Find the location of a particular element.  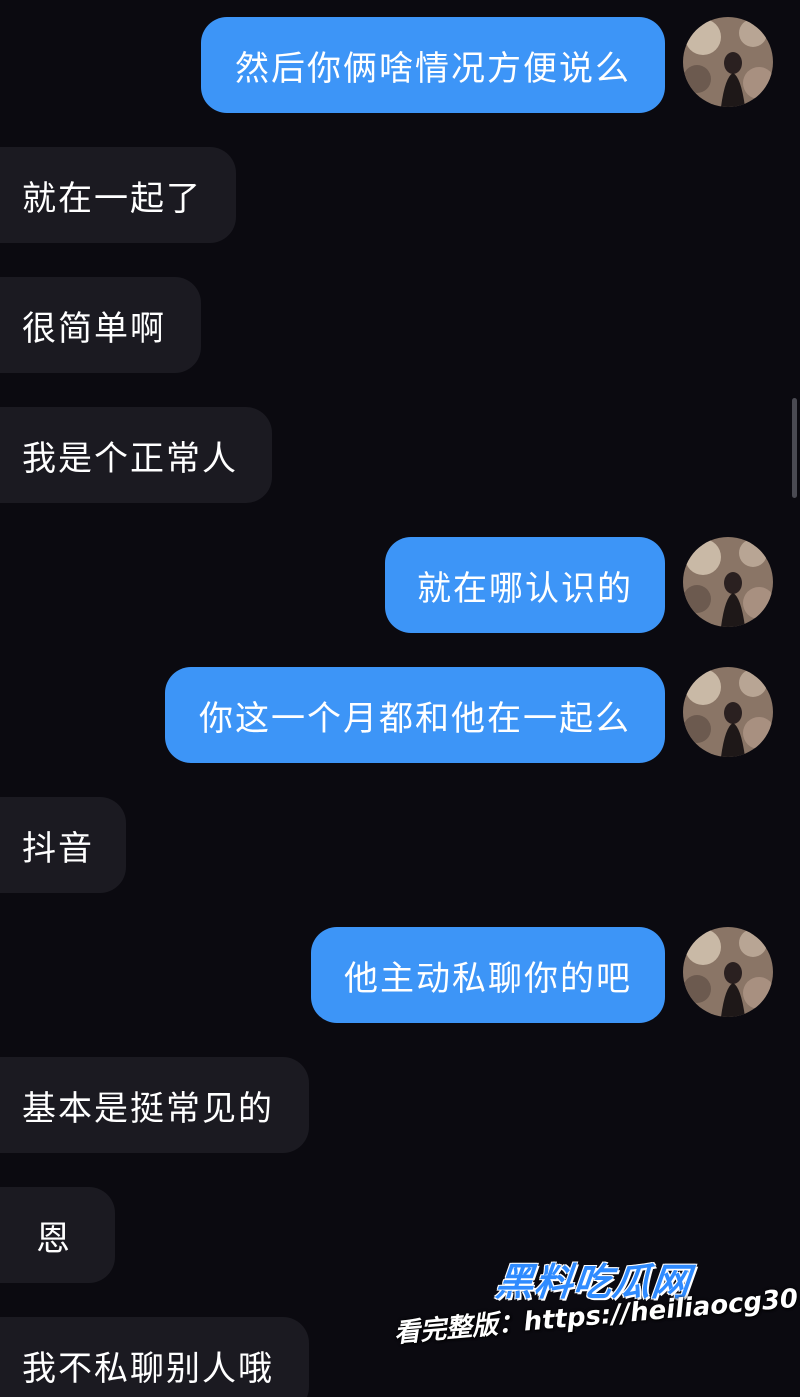

message-text: 他主动私聊你的吧 is located at coordinates (488, 978).